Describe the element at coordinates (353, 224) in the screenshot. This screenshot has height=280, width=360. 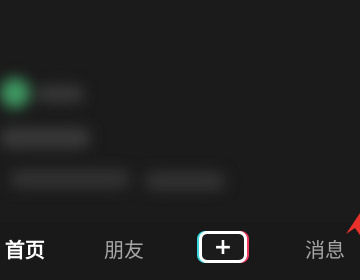
I see `red-arrow-icon` at that location.